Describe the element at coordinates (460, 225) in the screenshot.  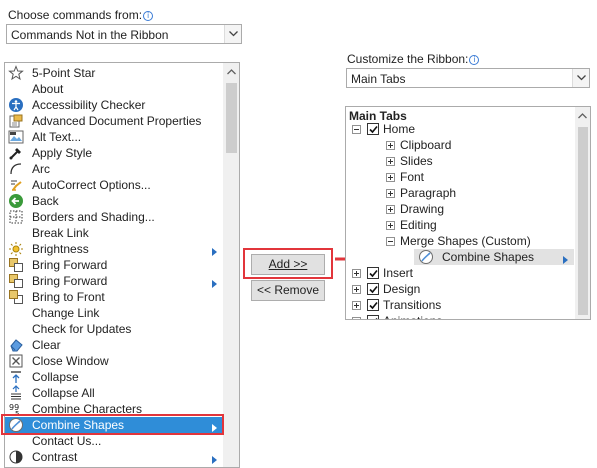
I see `ribbon-tree-node: Editing` at that location.